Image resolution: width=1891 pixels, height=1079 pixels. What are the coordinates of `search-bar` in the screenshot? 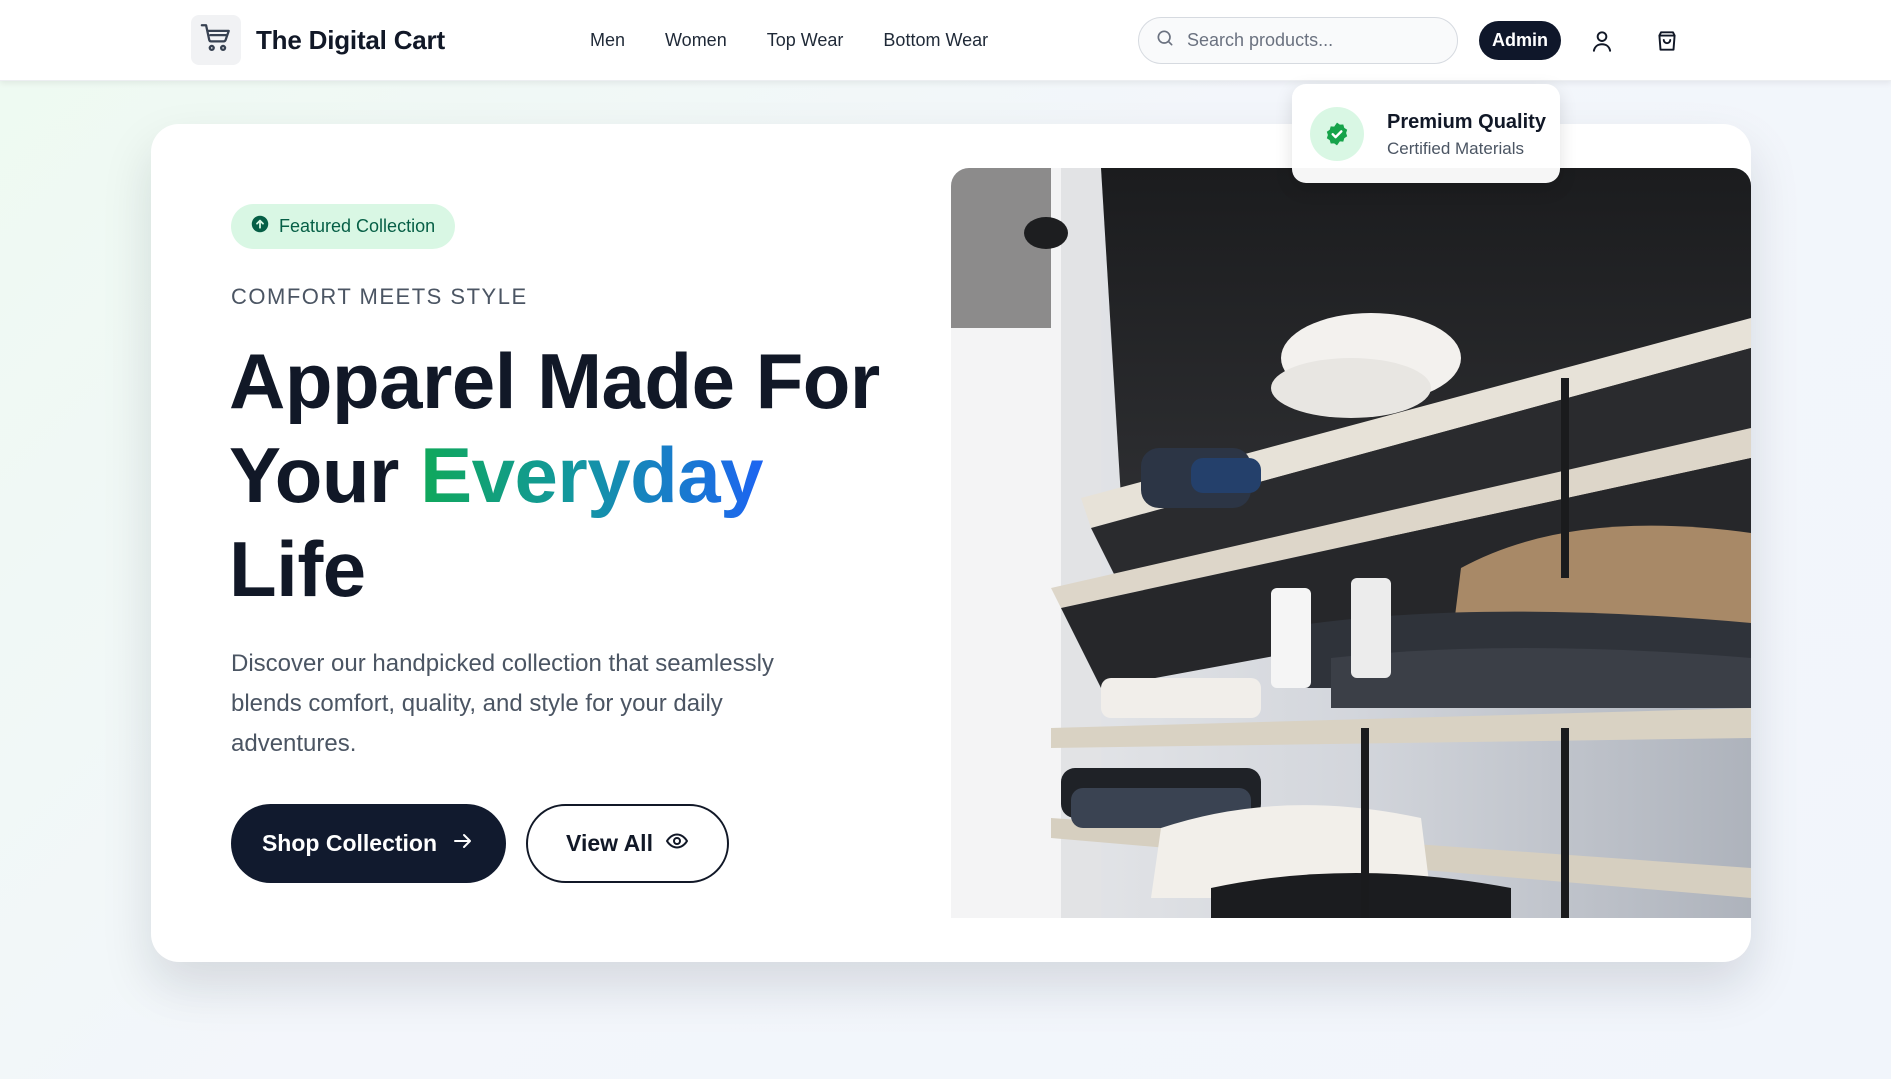 It's located at (1298, 40).